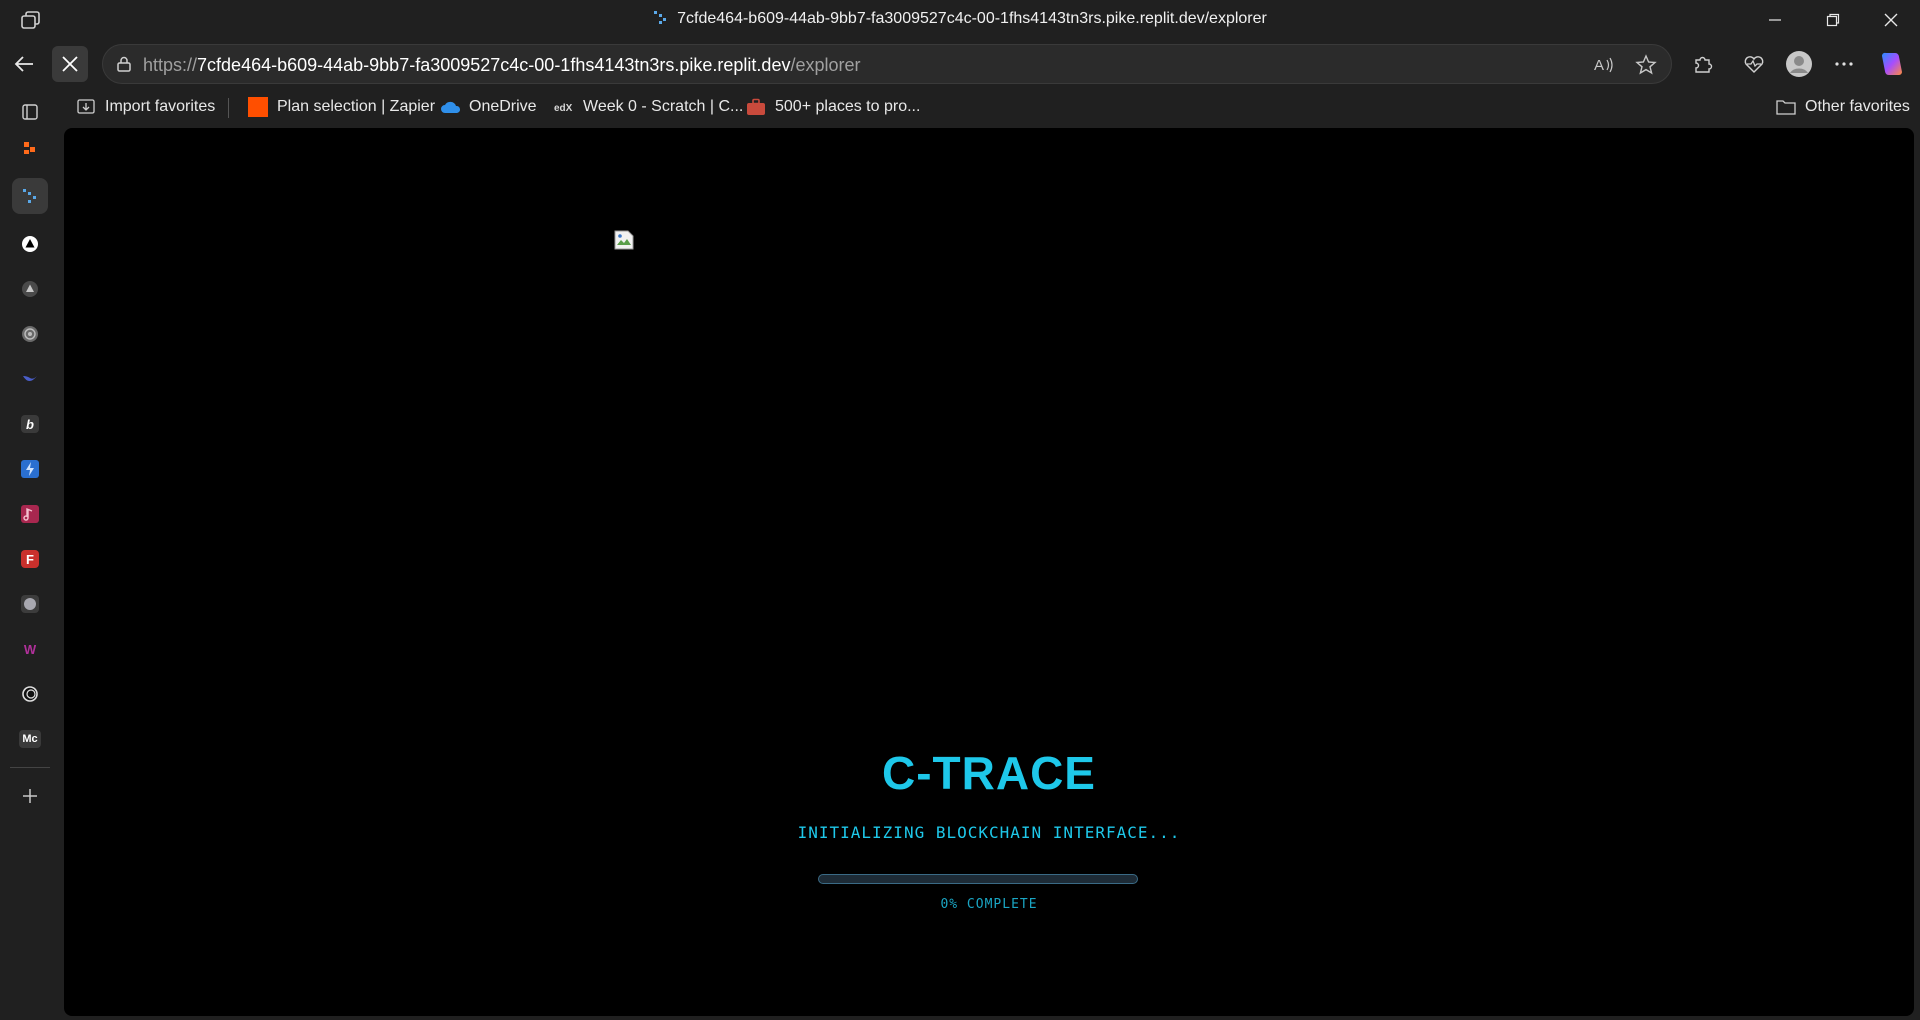 Image resolution: width=1920 pixels, height=1020 pixels. I want to click on favorite-label: Import favorites, so click(160, 106).